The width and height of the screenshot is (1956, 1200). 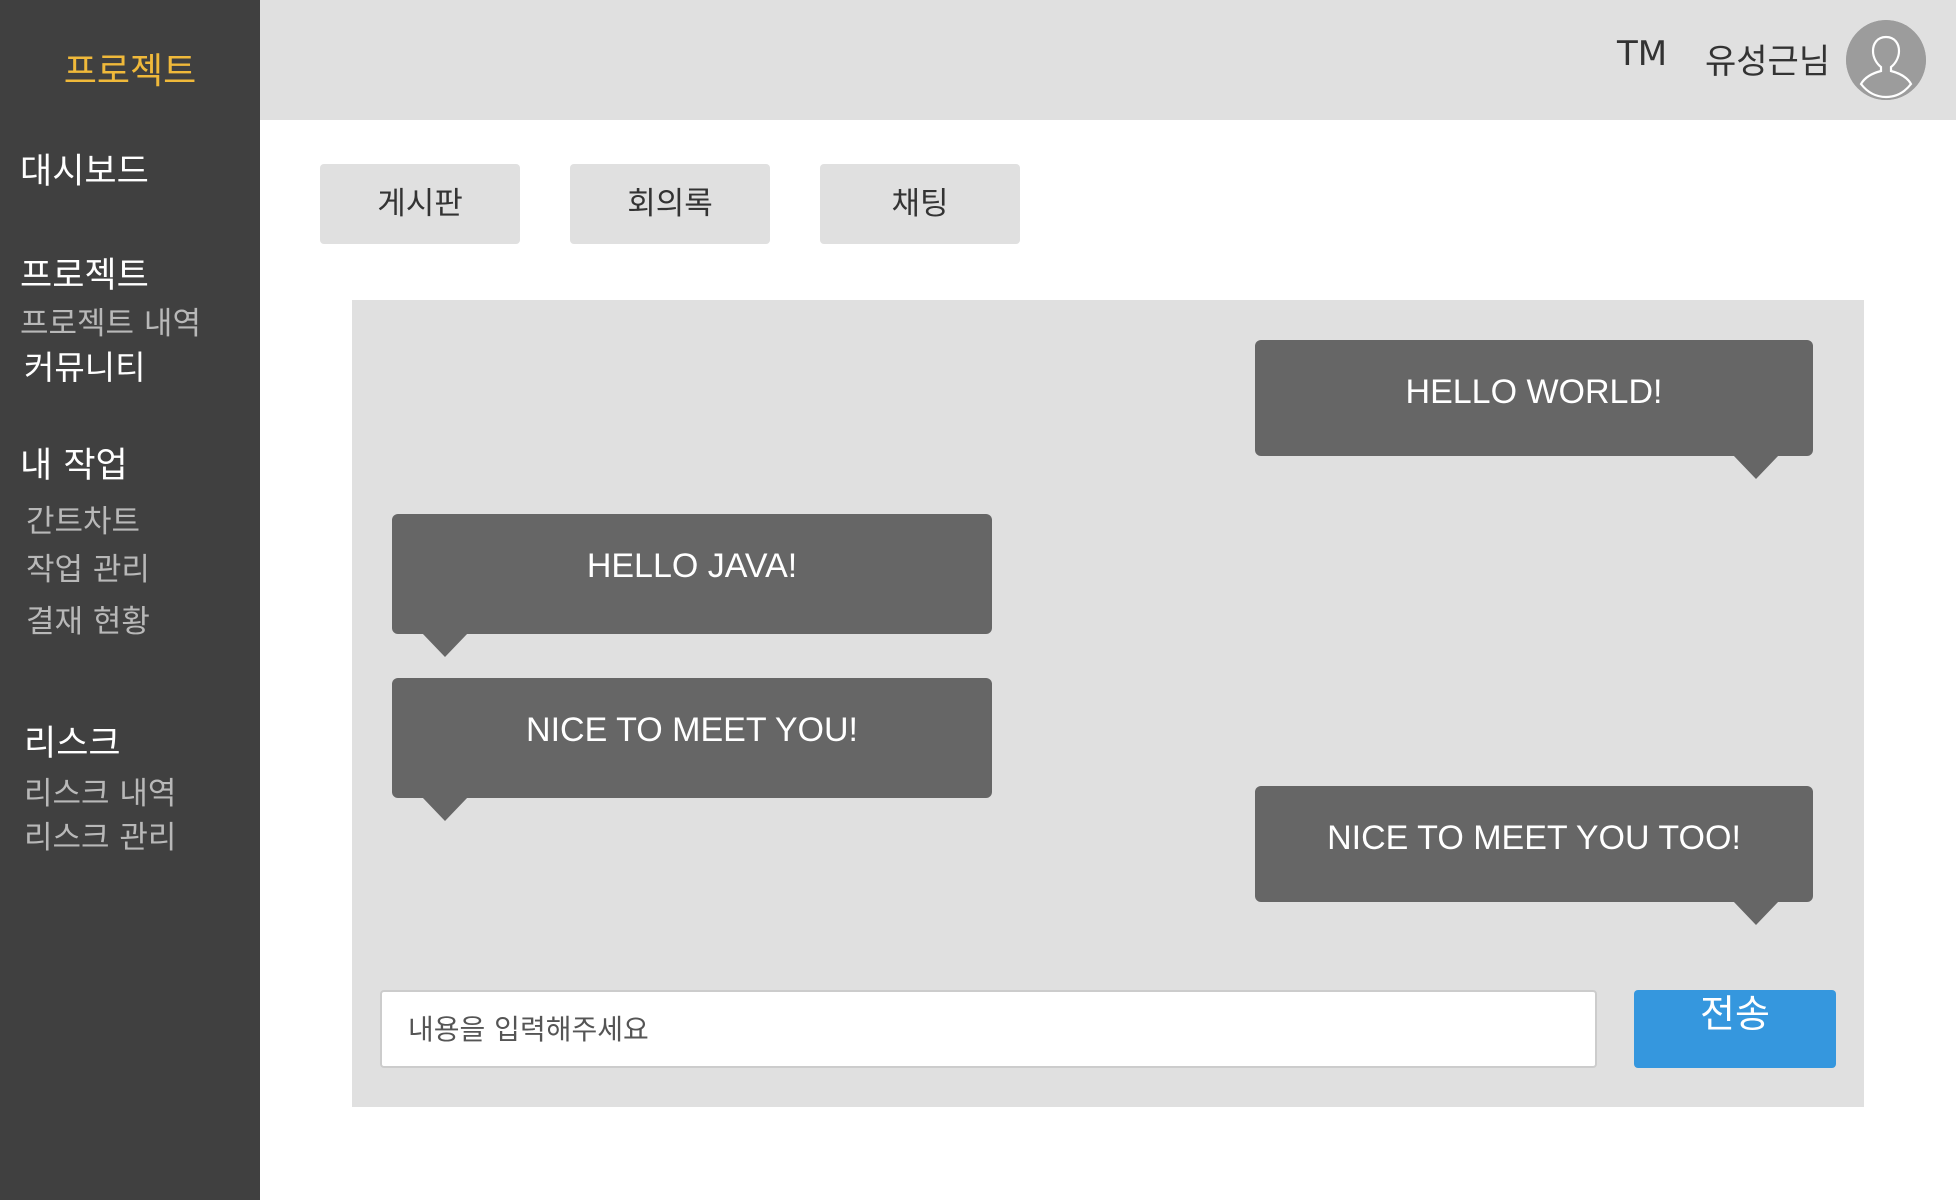 What do you see at coordinates (670, 204) in the screenshot?
I see `tab-minutes: 회의록` at bounding box center [670, 204].